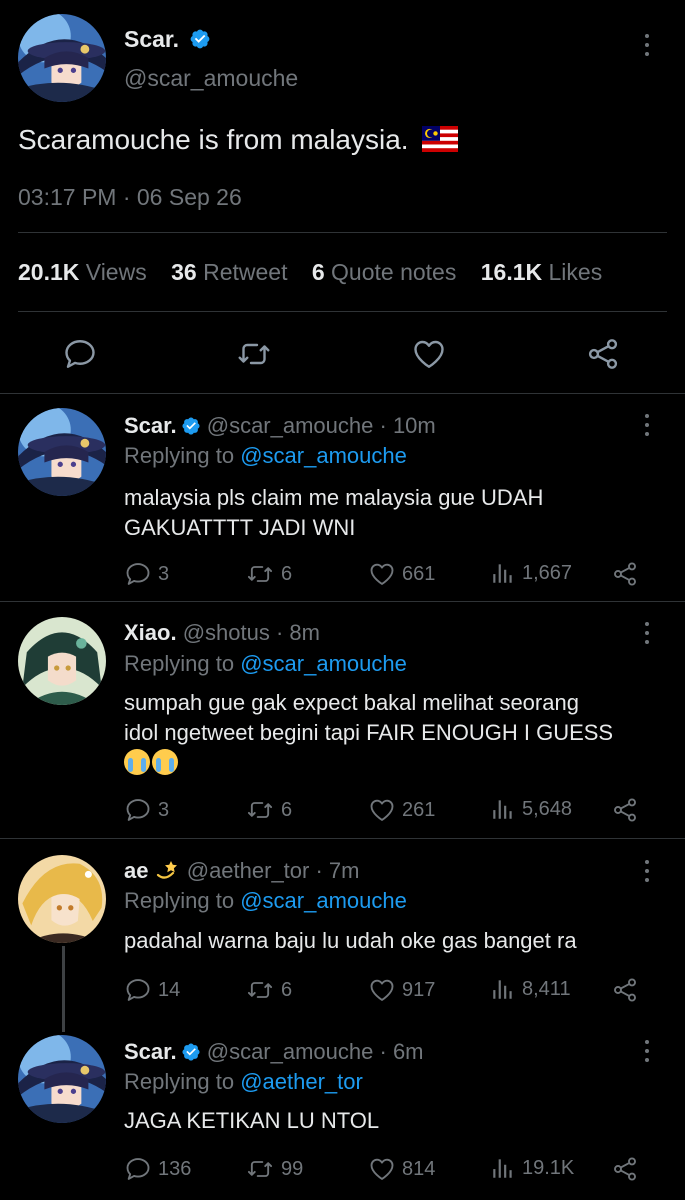 The width and height of the screenshot is (685, 1200). I want to click on reply-button: 14, so click(152, 990).